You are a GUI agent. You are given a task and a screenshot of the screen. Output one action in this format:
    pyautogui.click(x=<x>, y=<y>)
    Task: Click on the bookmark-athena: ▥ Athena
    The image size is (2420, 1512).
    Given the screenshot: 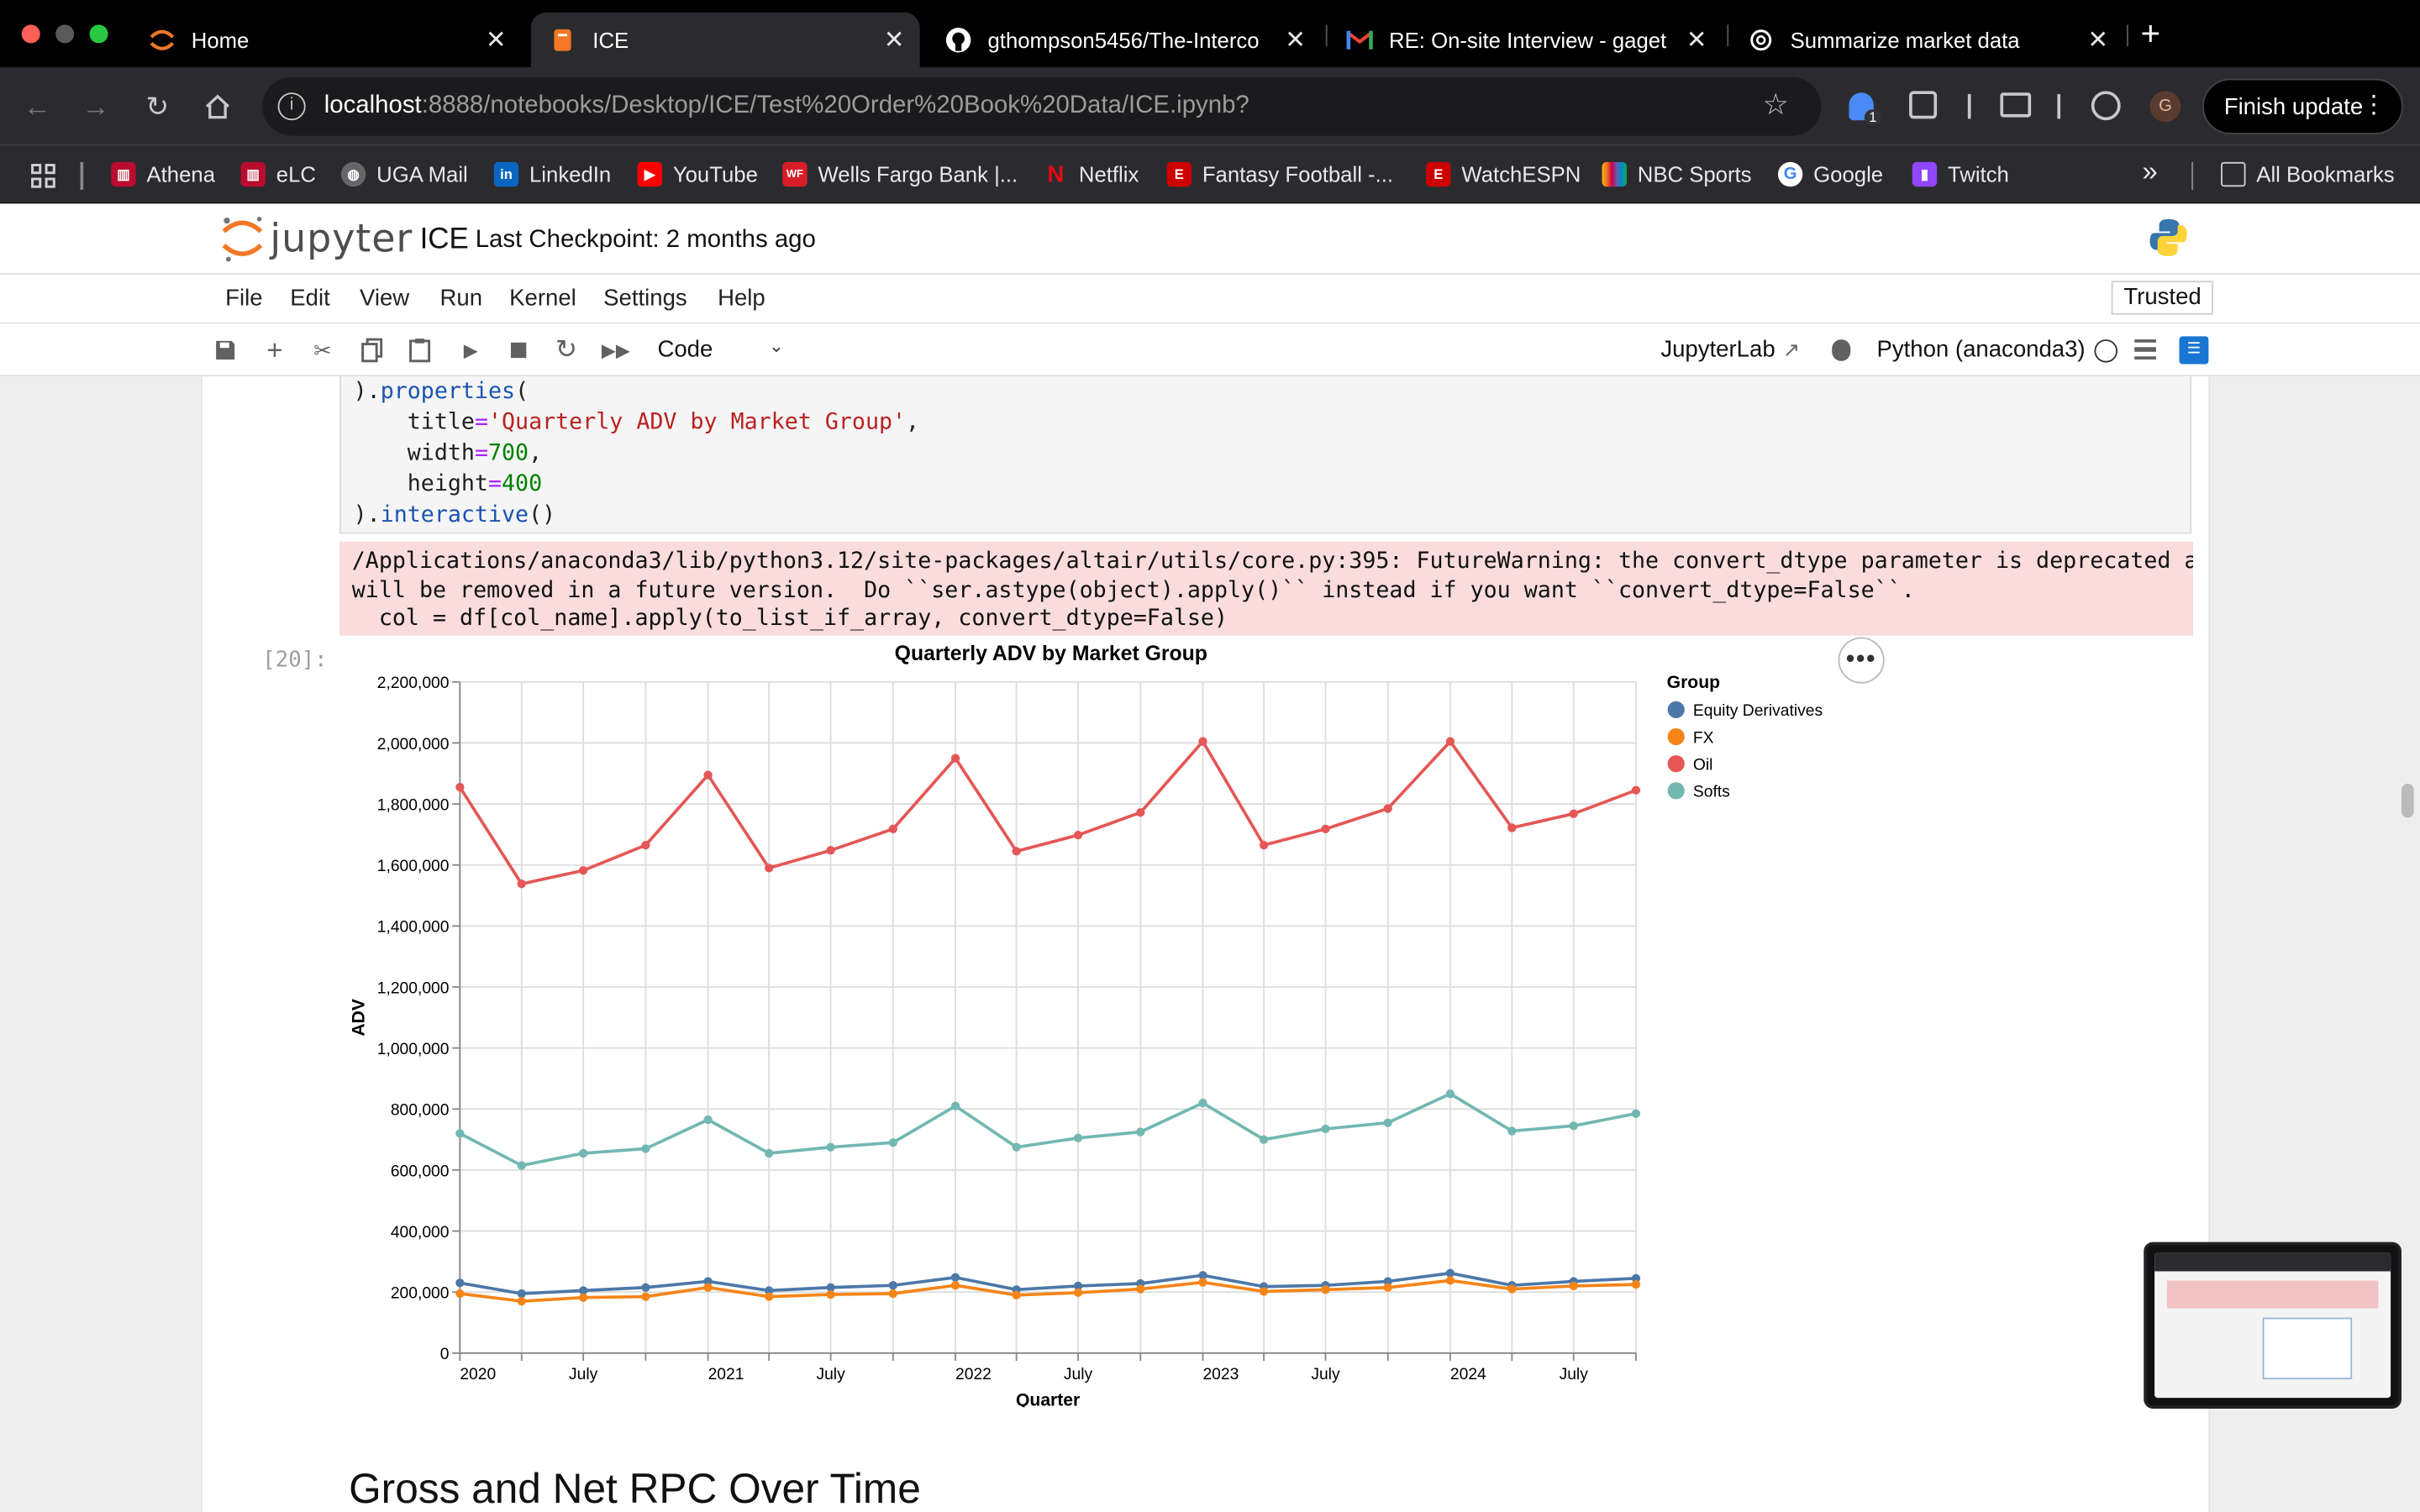 What is the action you would take?
    pyautogui.click(x=163, y=174)
    